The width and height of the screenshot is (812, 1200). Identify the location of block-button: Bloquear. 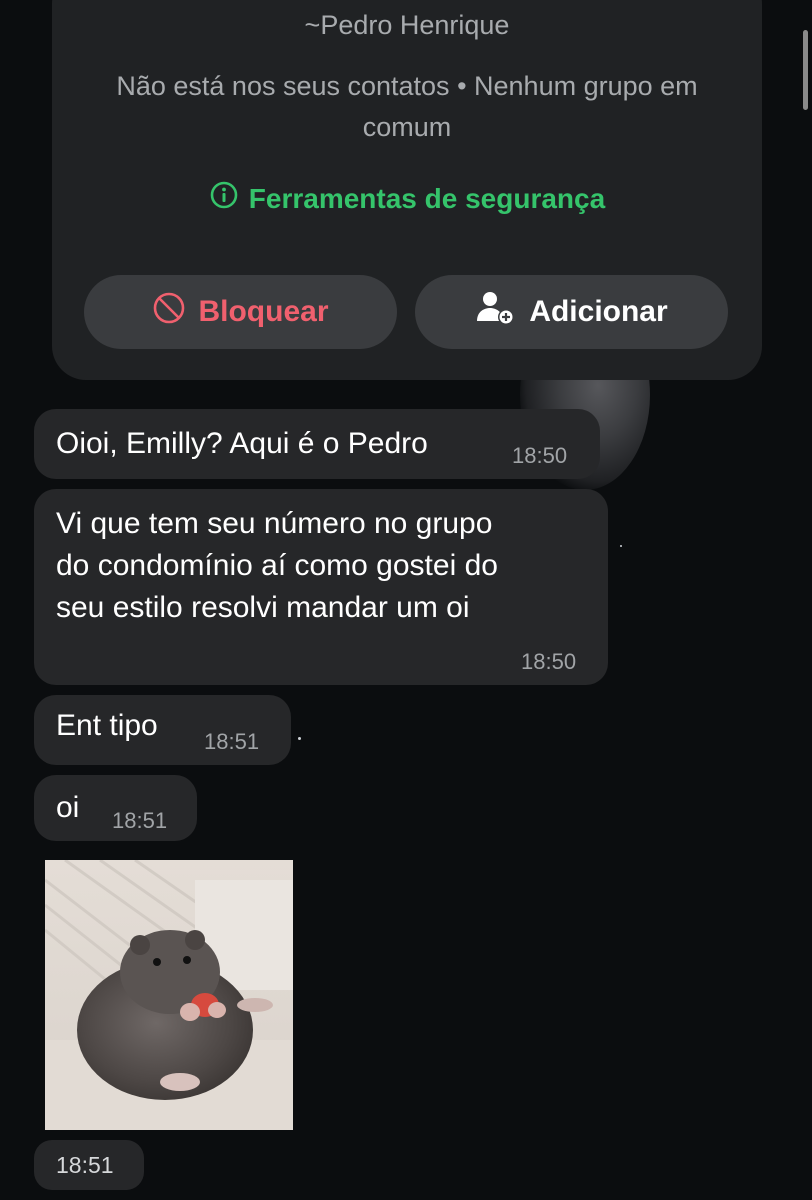
(240, 312).